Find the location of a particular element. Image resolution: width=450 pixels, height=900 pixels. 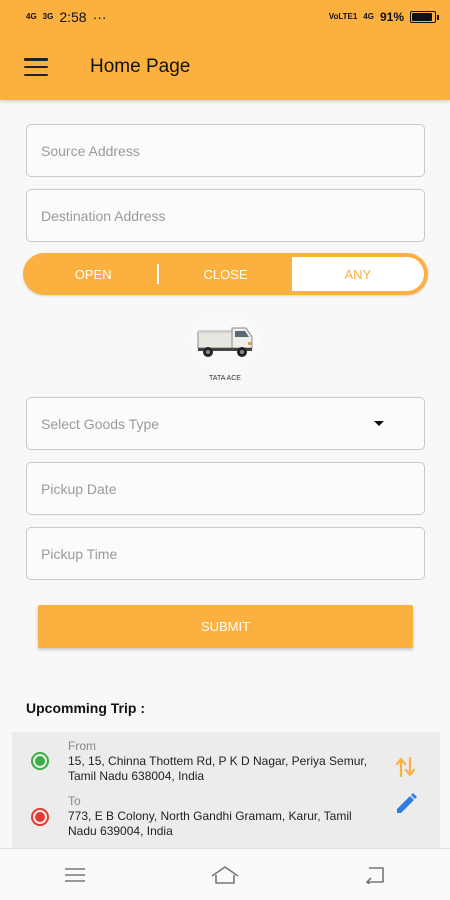

dropdown-arrow-icon is located at coordinates (379, 423).